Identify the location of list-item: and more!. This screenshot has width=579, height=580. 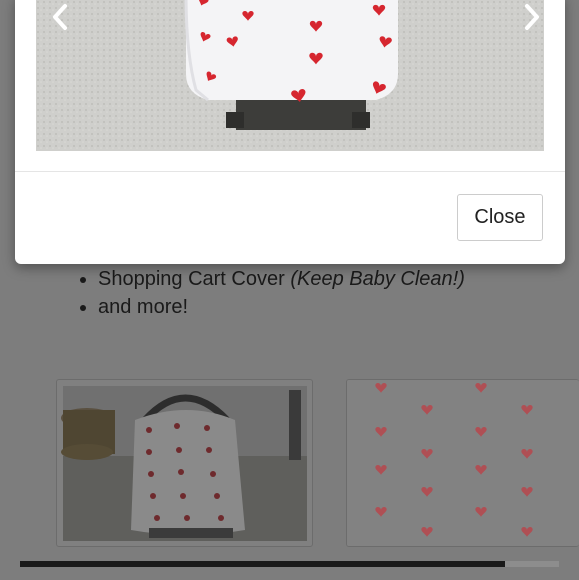
(281, 307).